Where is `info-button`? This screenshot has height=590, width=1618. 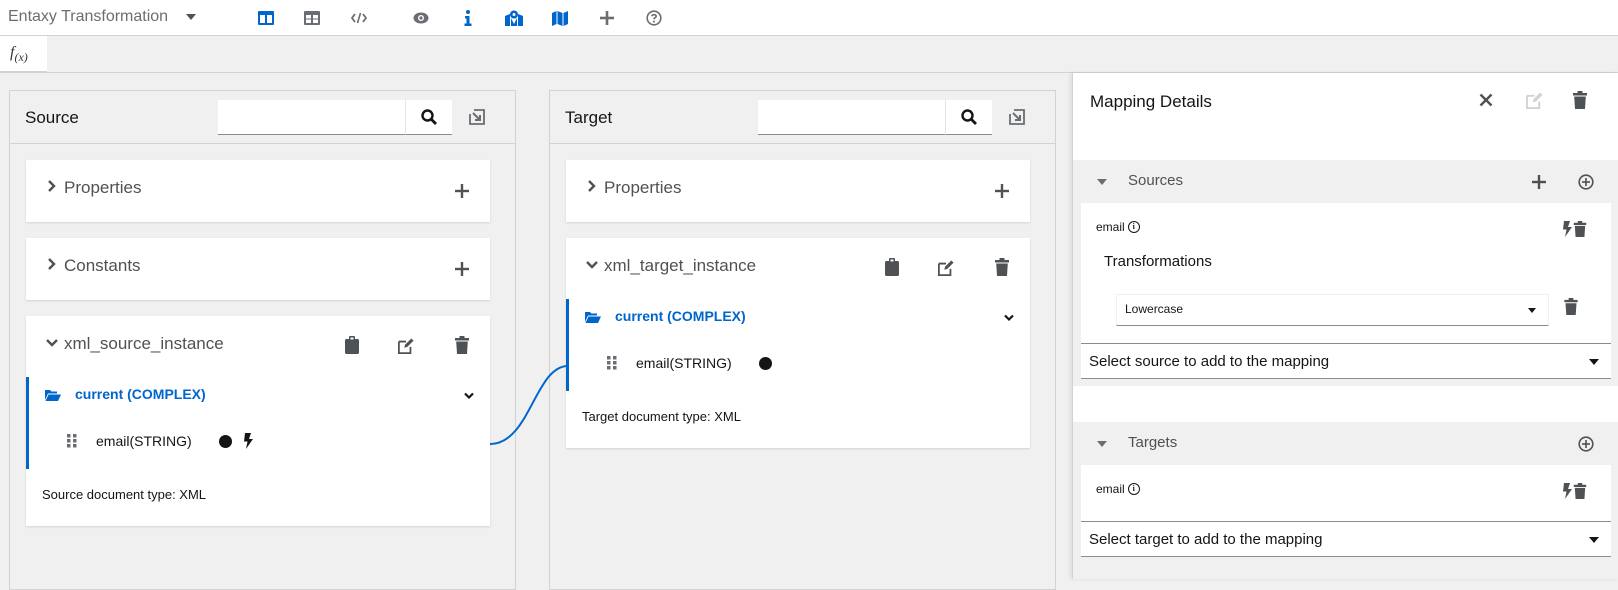
info-button is located at coordinates (468, 18).